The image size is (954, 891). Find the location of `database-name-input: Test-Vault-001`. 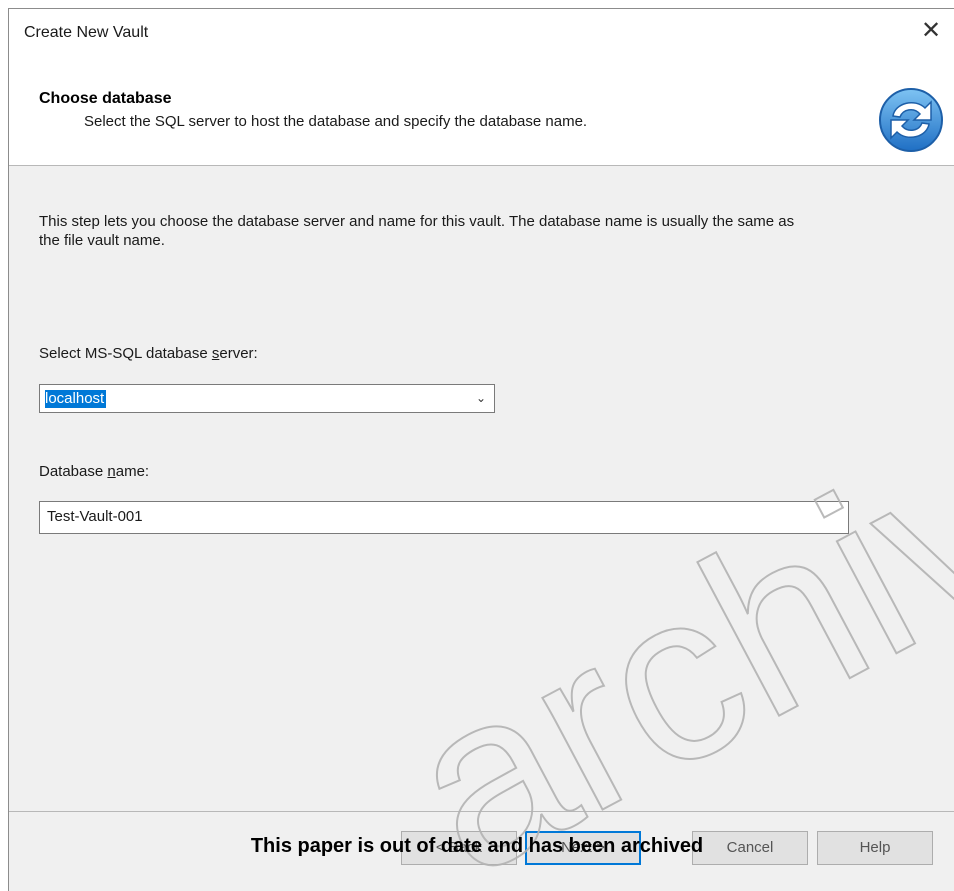

database-name-input: Test-Vault-001 is located at coordinates (444, 517).